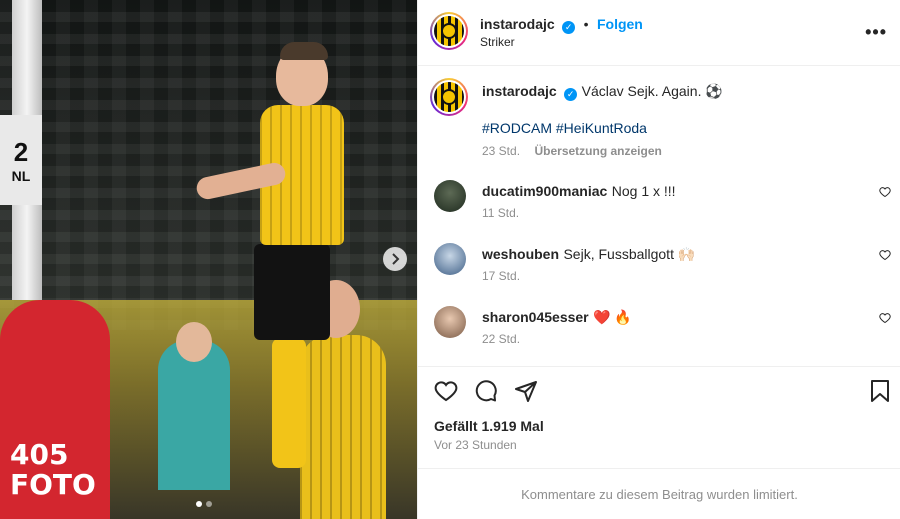 Image resolution: width=900 pixels, height=519 pixels. What do you see at coordinates (517, 24) in the screenshot?
I see `header-username: instarodajc` at bounding box center [517, 24].